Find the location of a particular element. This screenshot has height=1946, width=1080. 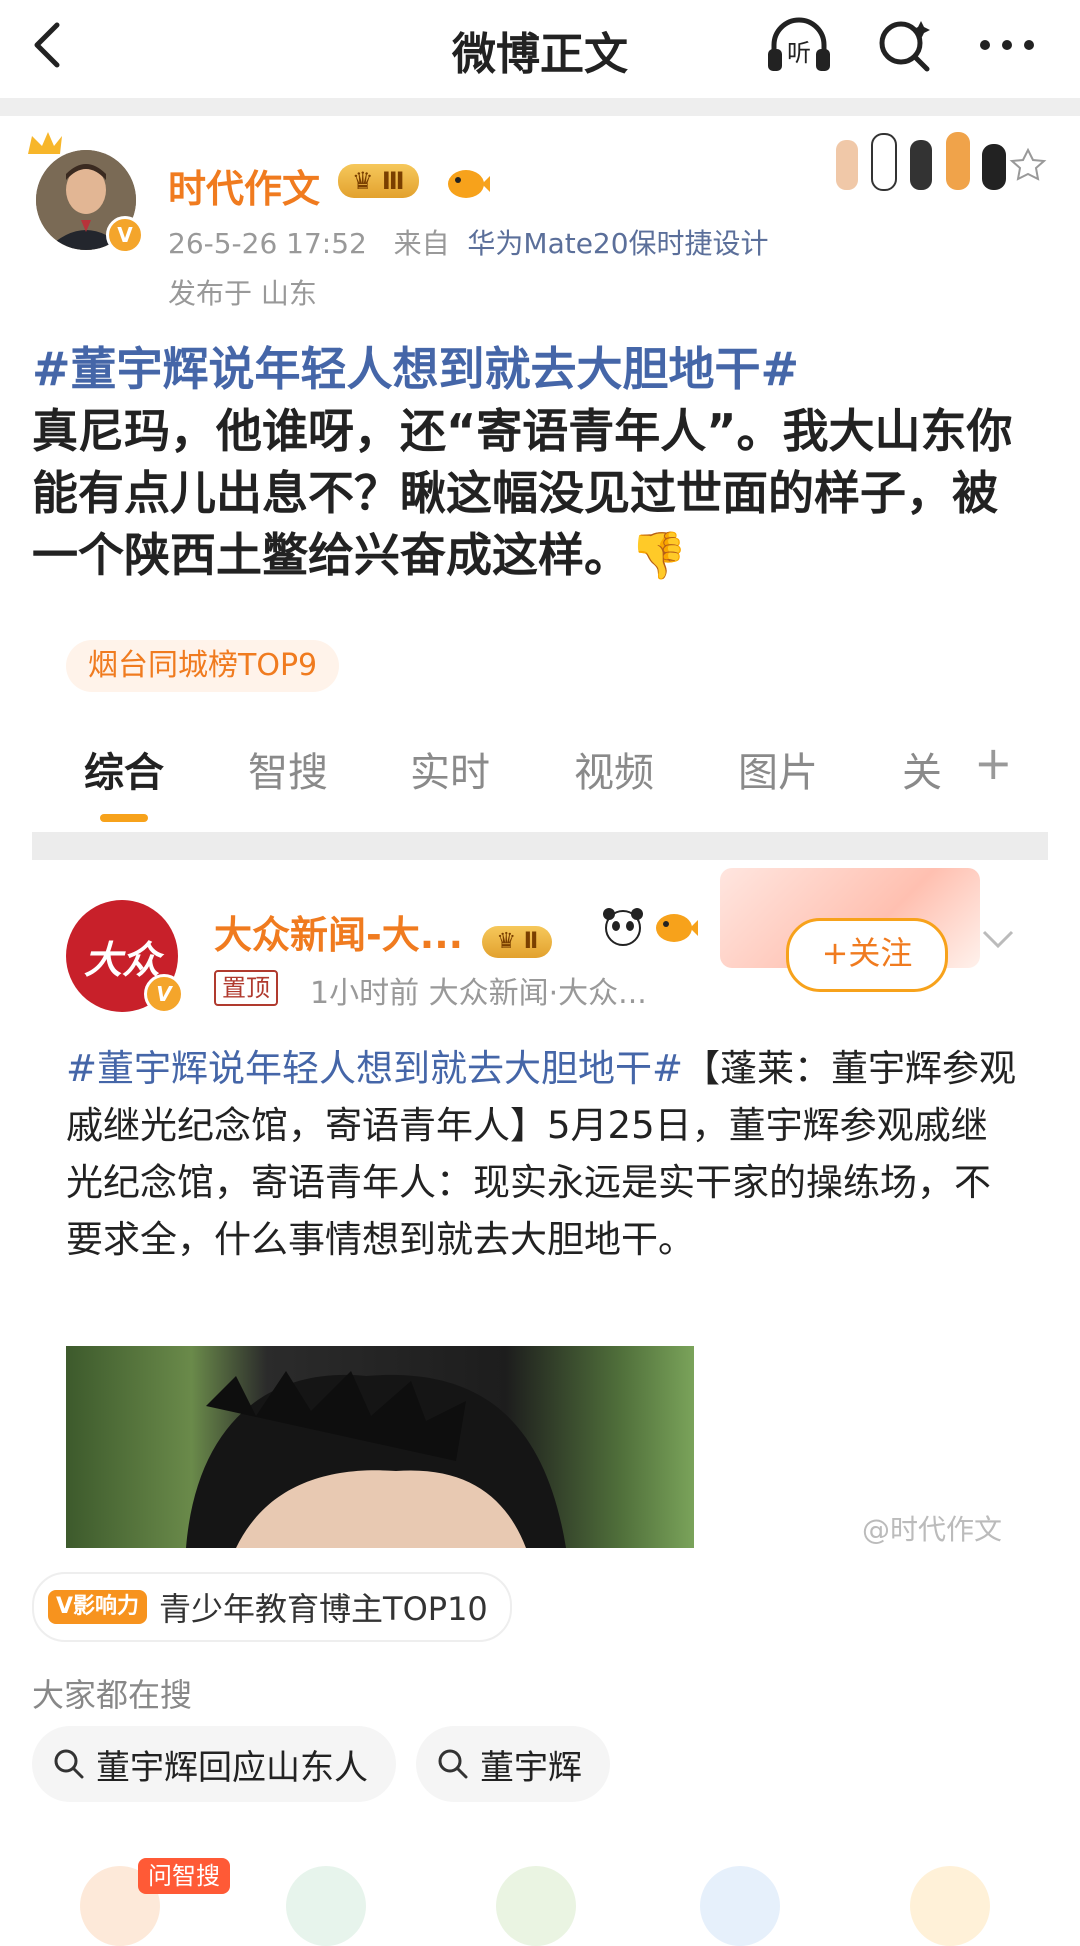

active-tab-indicator is located at coordinates (124, 818).